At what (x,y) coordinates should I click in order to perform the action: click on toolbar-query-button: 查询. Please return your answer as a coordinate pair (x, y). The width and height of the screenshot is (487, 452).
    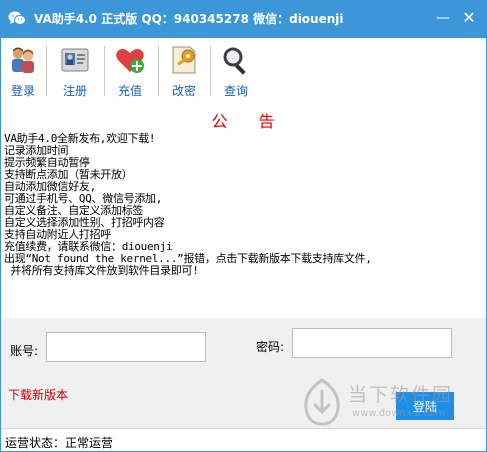
    Looking at the image, I should click on (236, 72).